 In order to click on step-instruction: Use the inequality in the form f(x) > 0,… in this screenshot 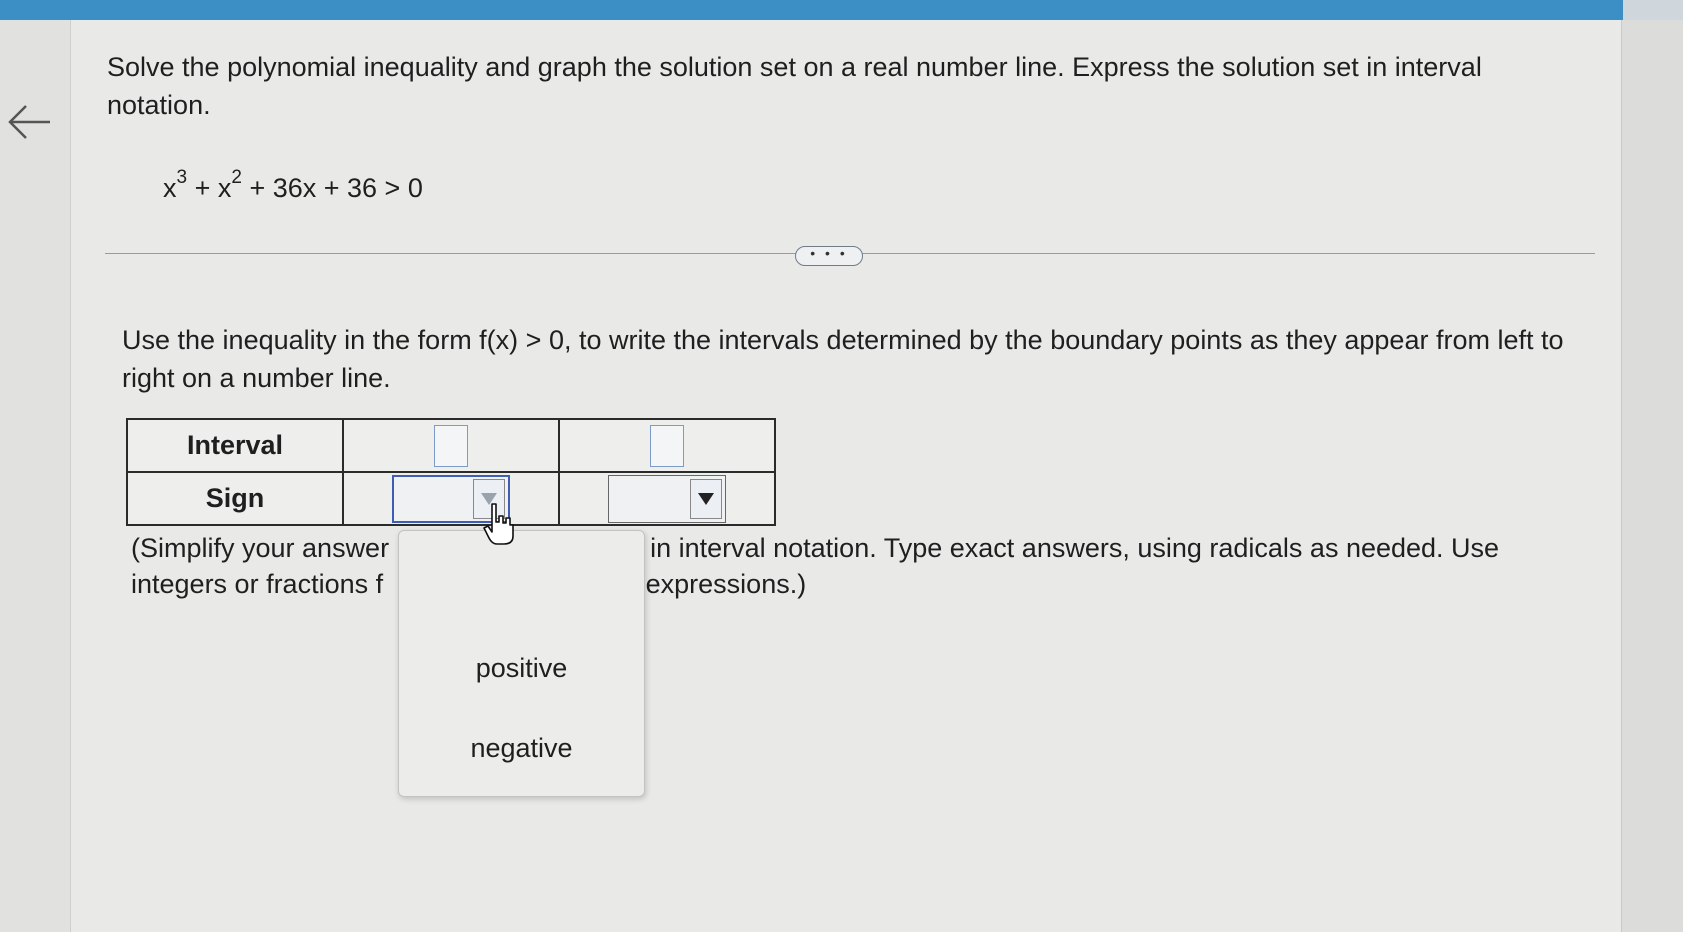, I will do `click(843, 359)`.